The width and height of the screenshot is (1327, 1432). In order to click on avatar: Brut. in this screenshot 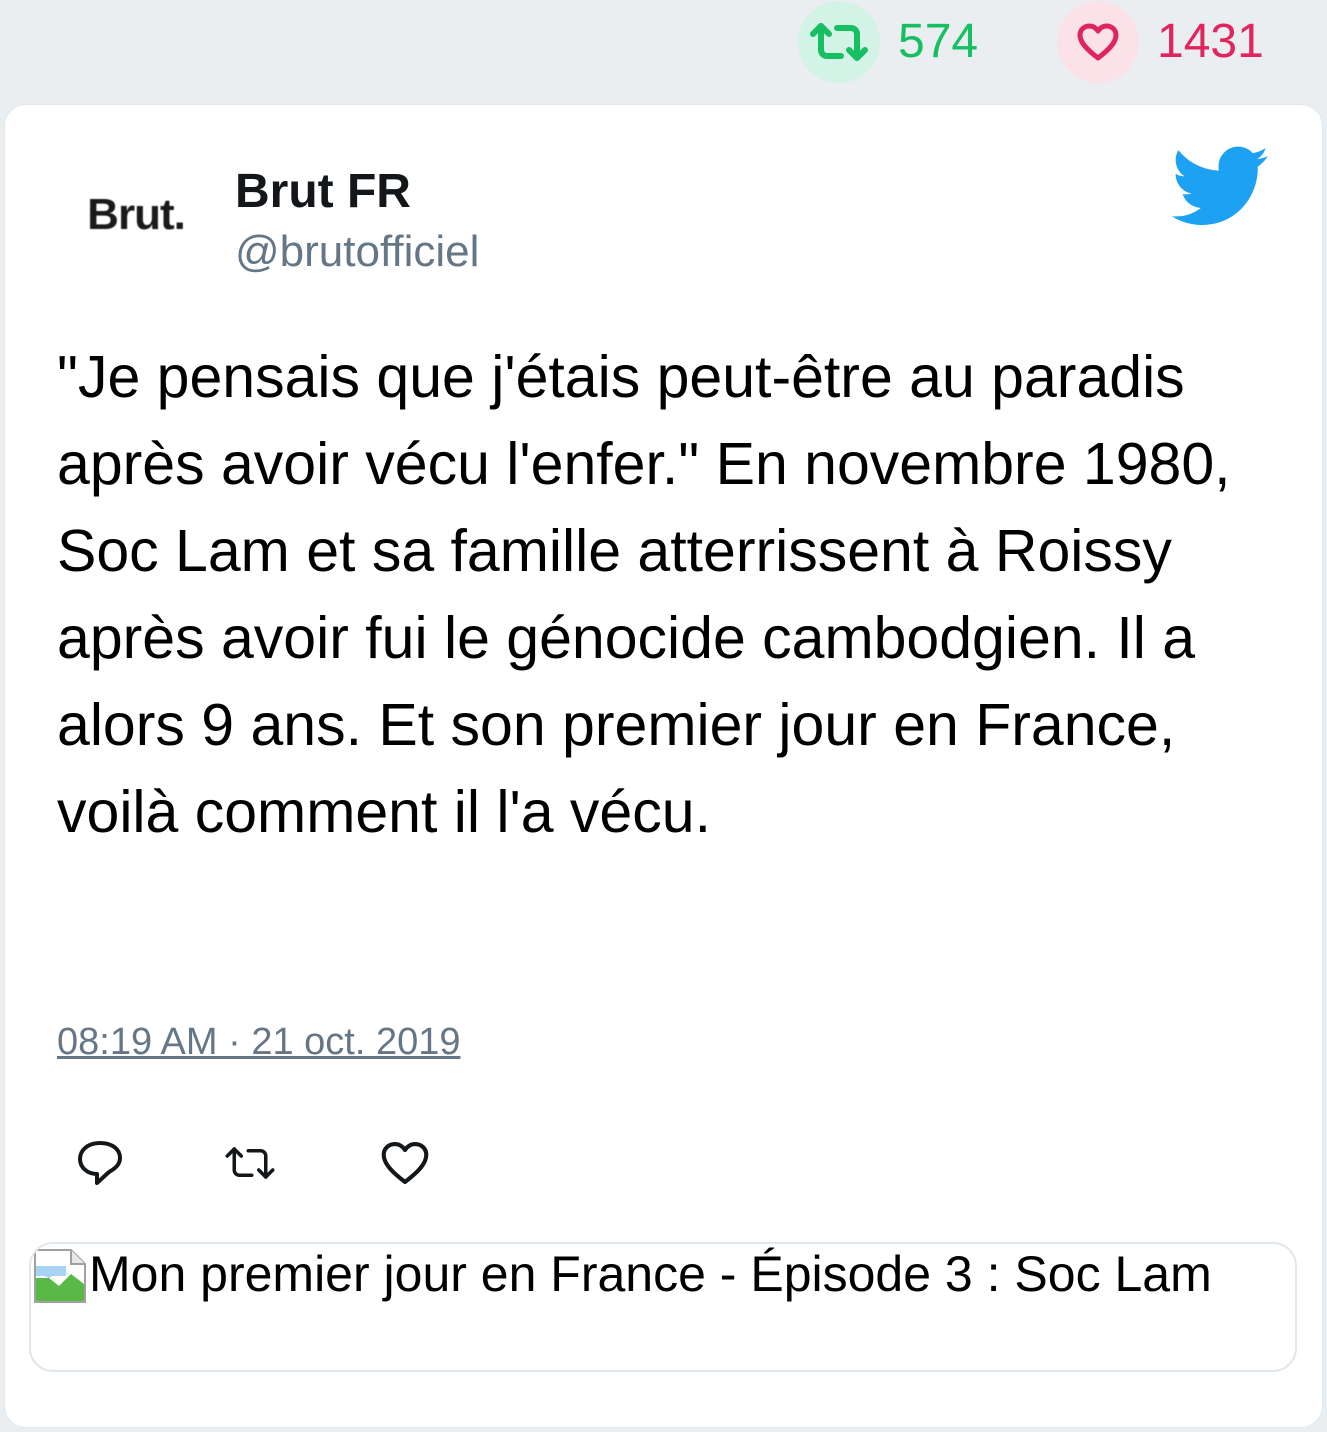, I will do `click(136, 215)`.